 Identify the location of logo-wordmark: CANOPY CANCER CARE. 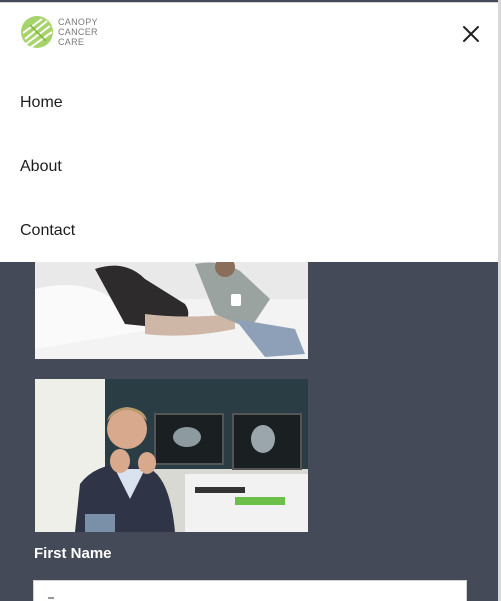
(78, 32).